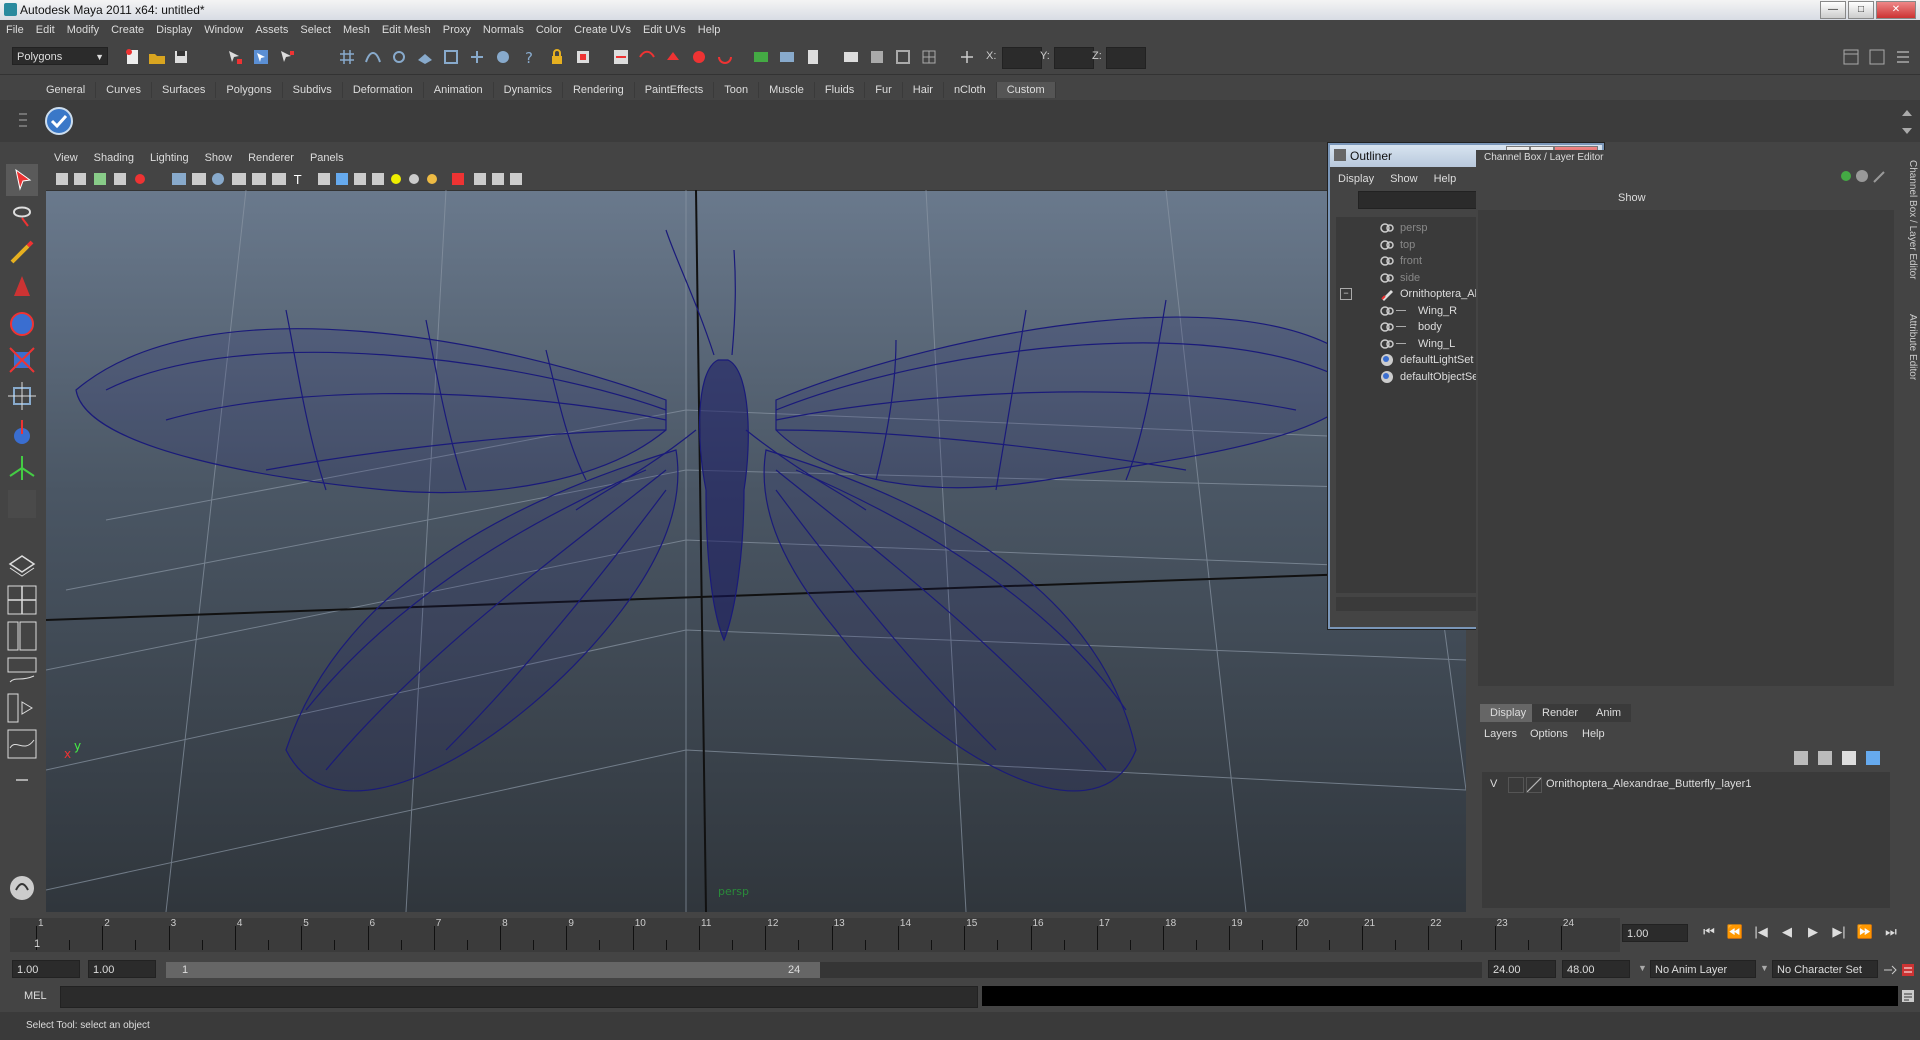  What do you see at coordinates (1655, 933) in the screenshot?
I see `current-frame-field: 1.00` at bounding box center [1655, 933].